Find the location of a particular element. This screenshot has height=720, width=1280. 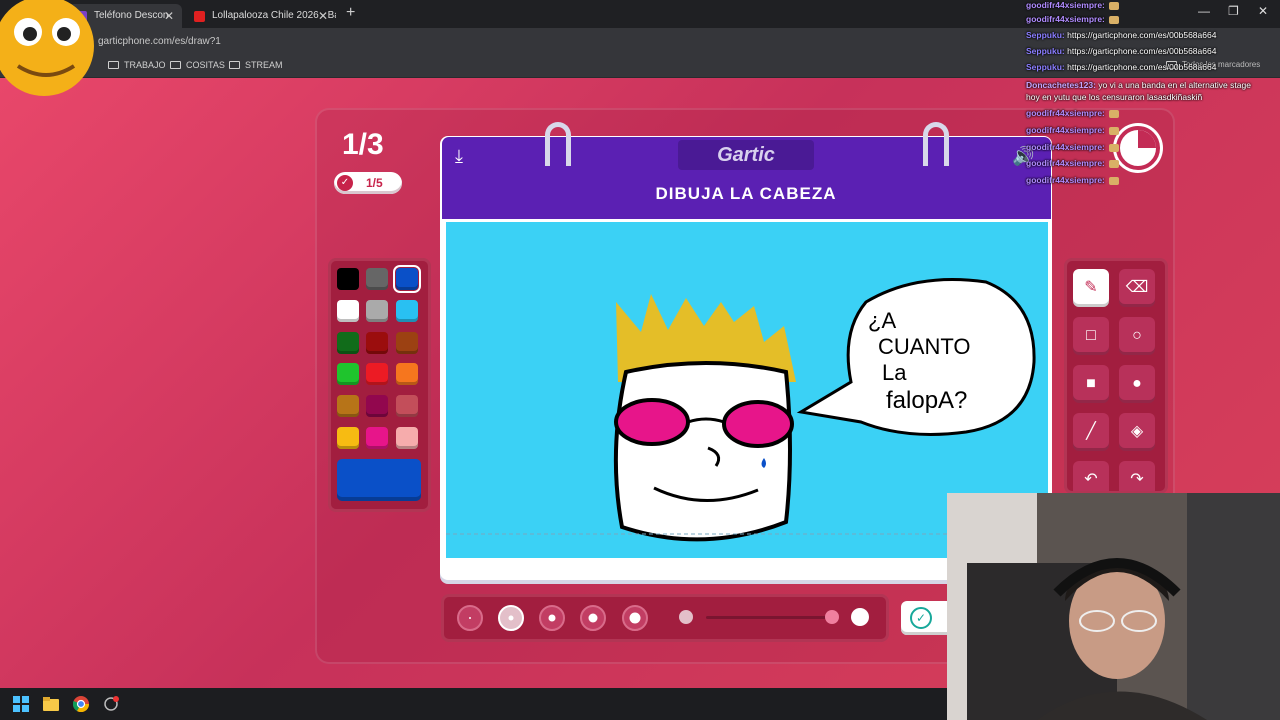

minimize-icon: — is located at coordinates (1204, 11).